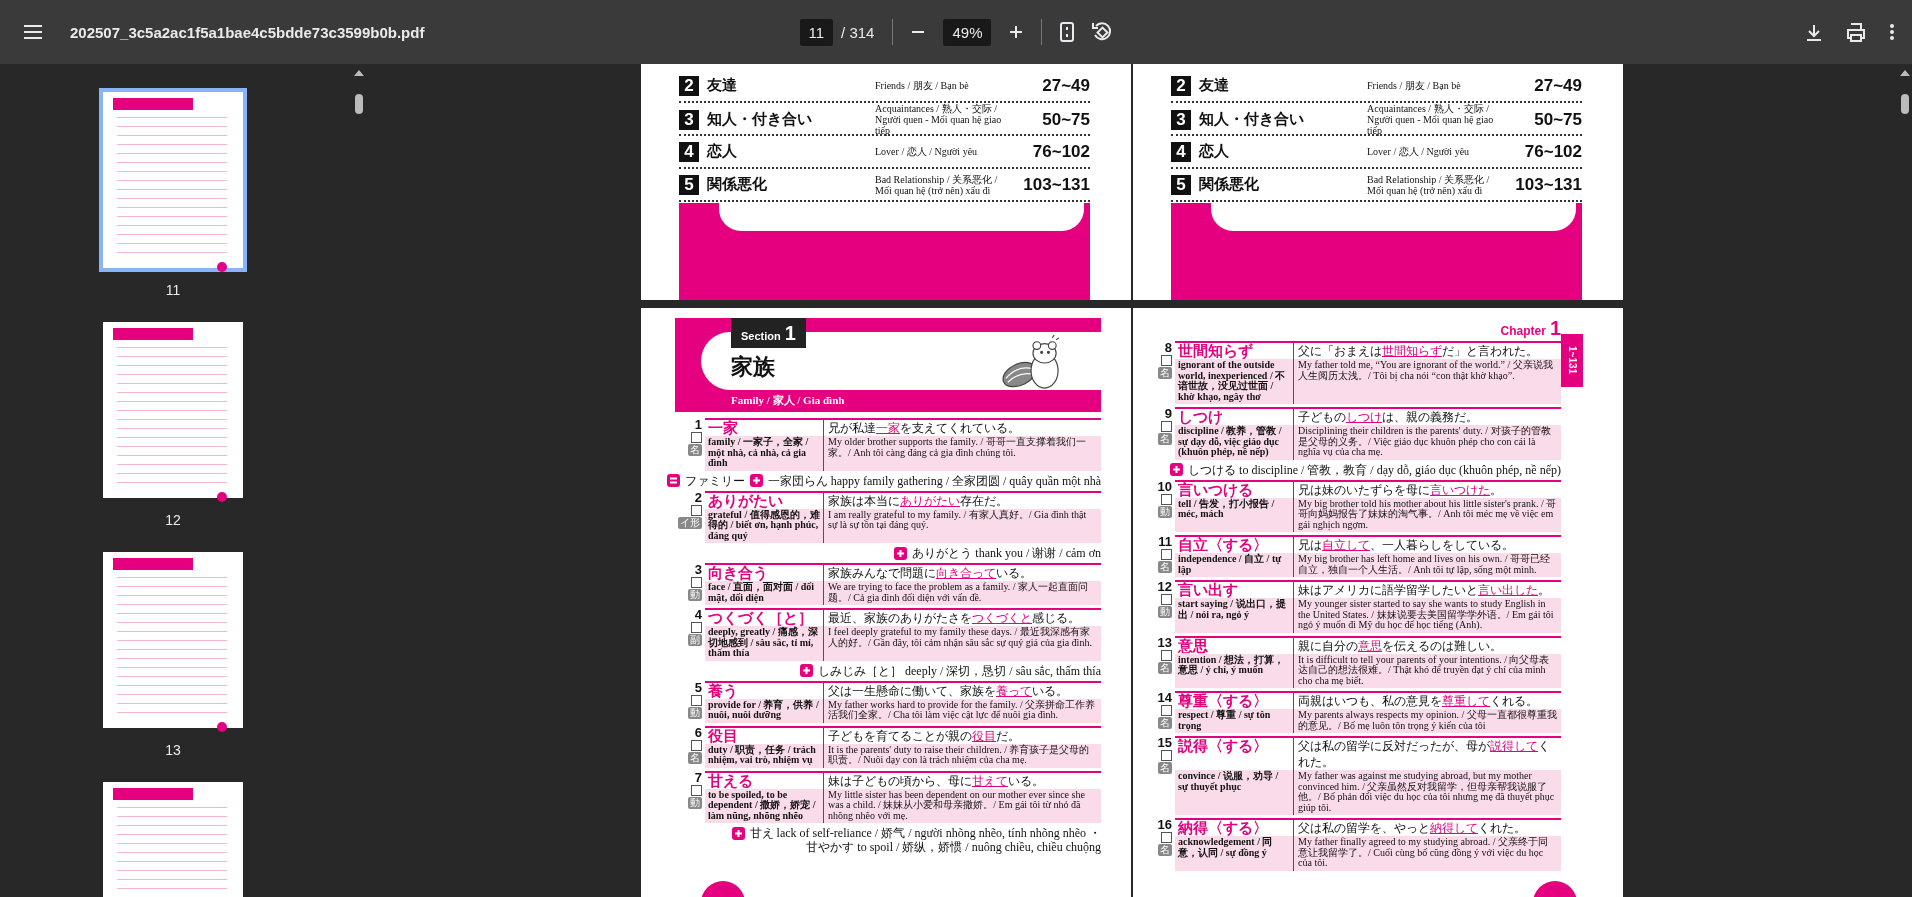  What do you see at coordinates (698, 424) in the screenshot?
I see `entry-number: 1` at bounding box center [698, 424].